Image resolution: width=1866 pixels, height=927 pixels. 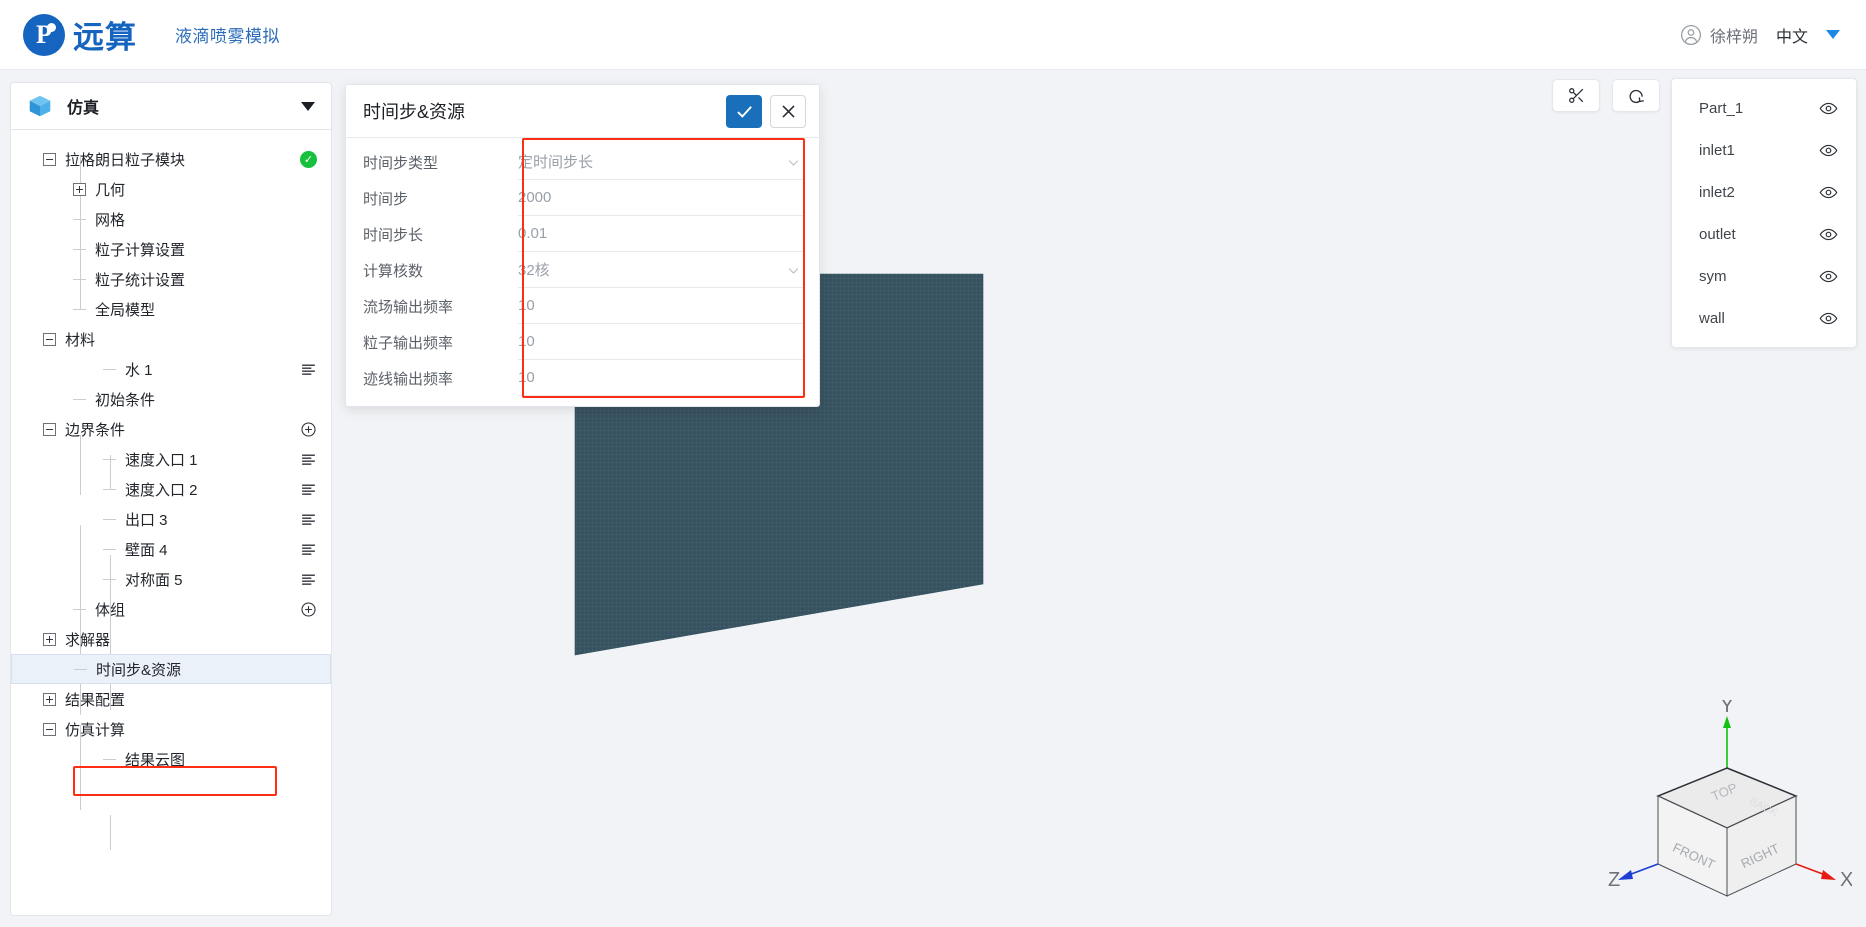 What do you see at coordinates (171, 519) in the screenshot?
I see `sidebar-item: 出口 3` at bounding box center [171, 519].